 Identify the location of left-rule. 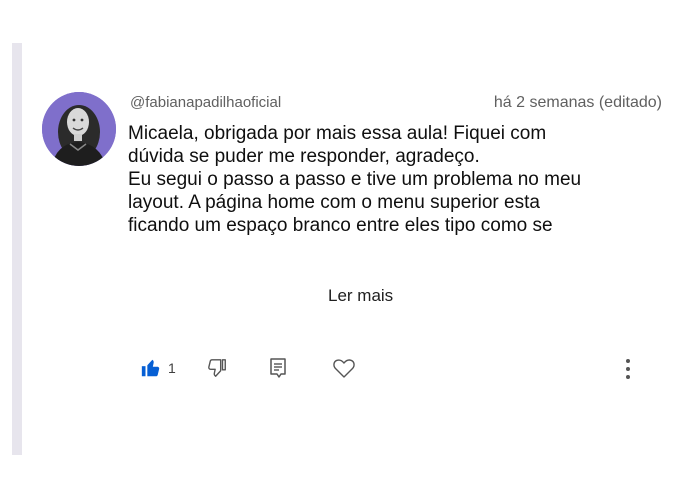
(17, 249).